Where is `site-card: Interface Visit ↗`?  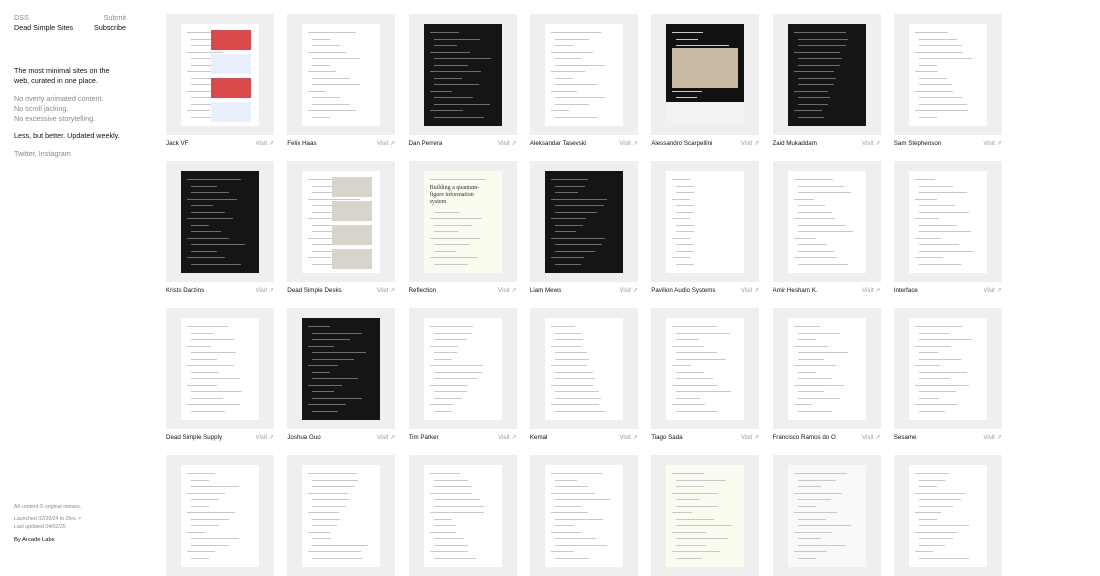 site-card: Interface Visit ↗ is located at coordinates (947, 228).